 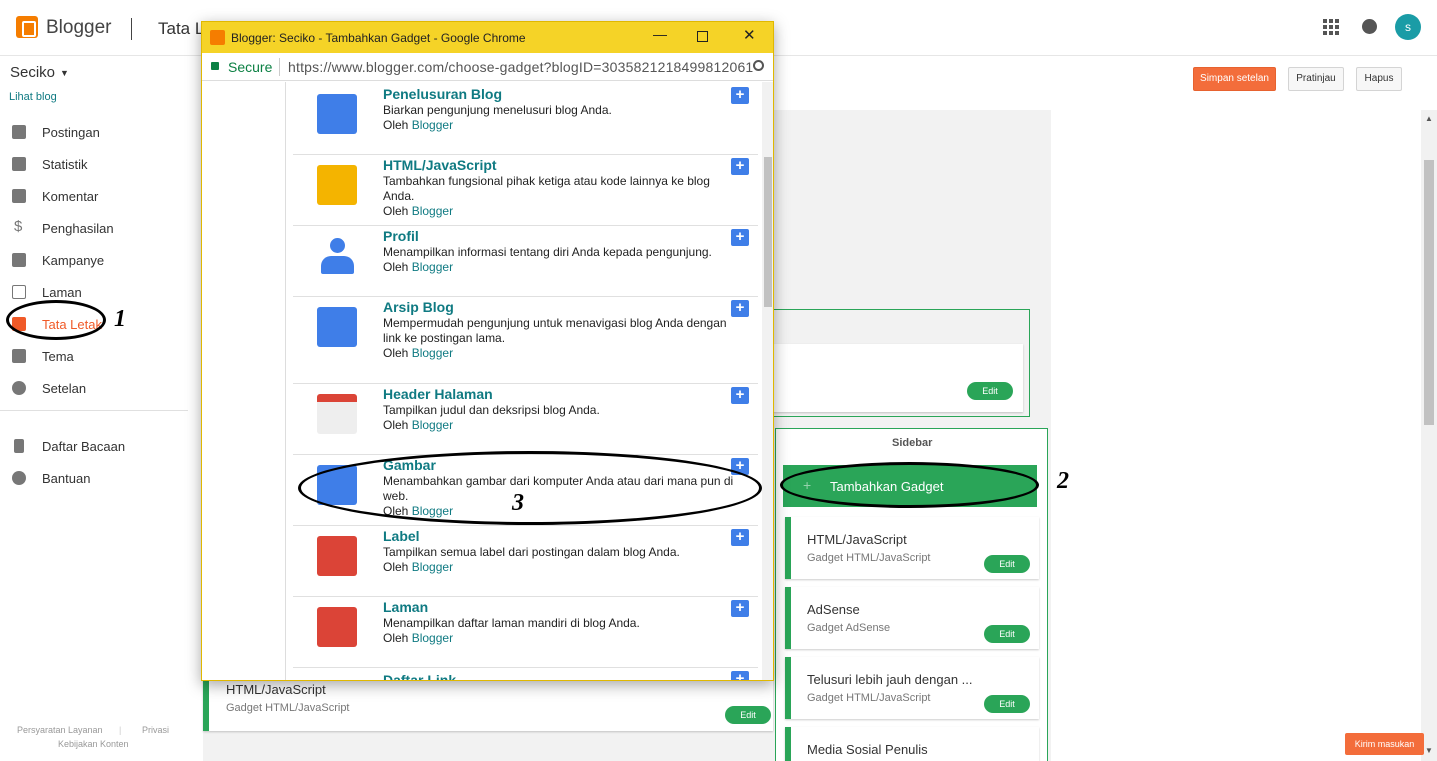 I want to click on nav-item-kampanye: Kampanye, so click(x=94, y=261).